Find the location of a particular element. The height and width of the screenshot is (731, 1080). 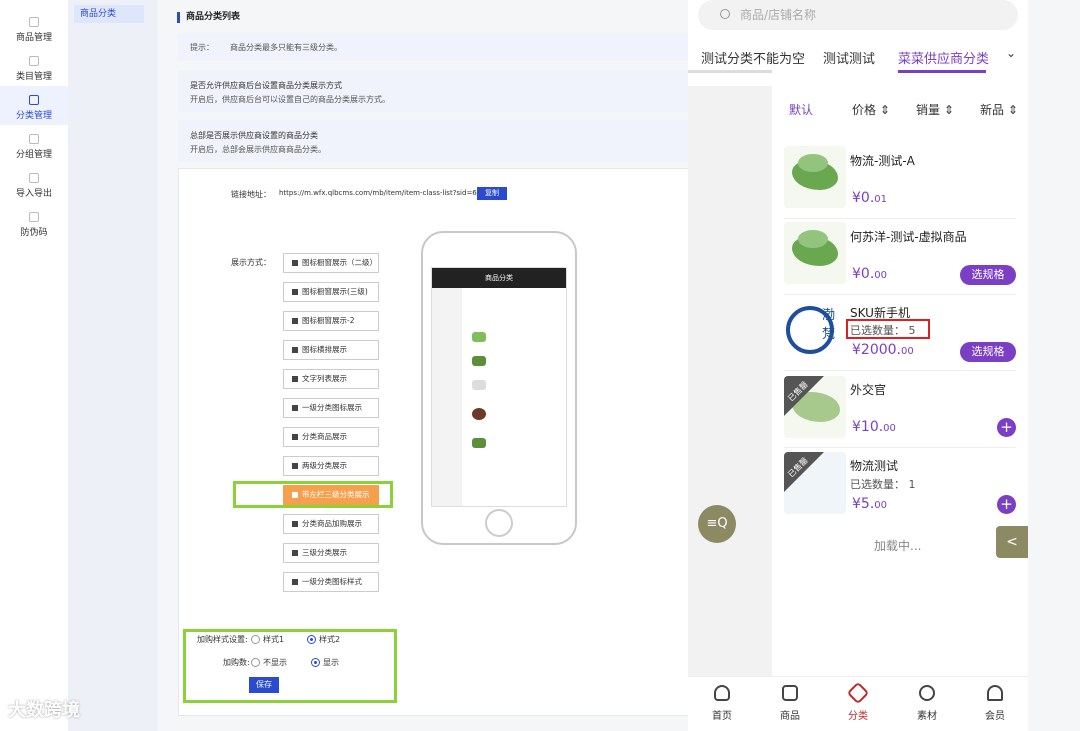

setting-desc: 开启后，供应商后台可以设置自己的商品分类展示方式。 is located at coordinates (290, 99).